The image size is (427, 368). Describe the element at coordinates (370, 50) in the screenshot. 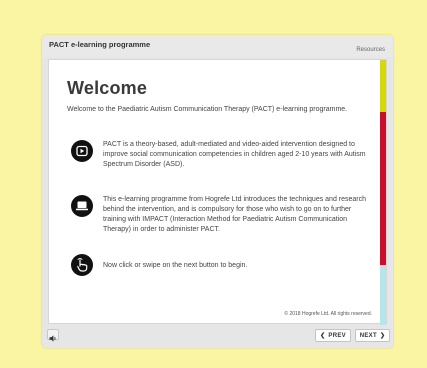

I see `resources-link: Resources` at that location.